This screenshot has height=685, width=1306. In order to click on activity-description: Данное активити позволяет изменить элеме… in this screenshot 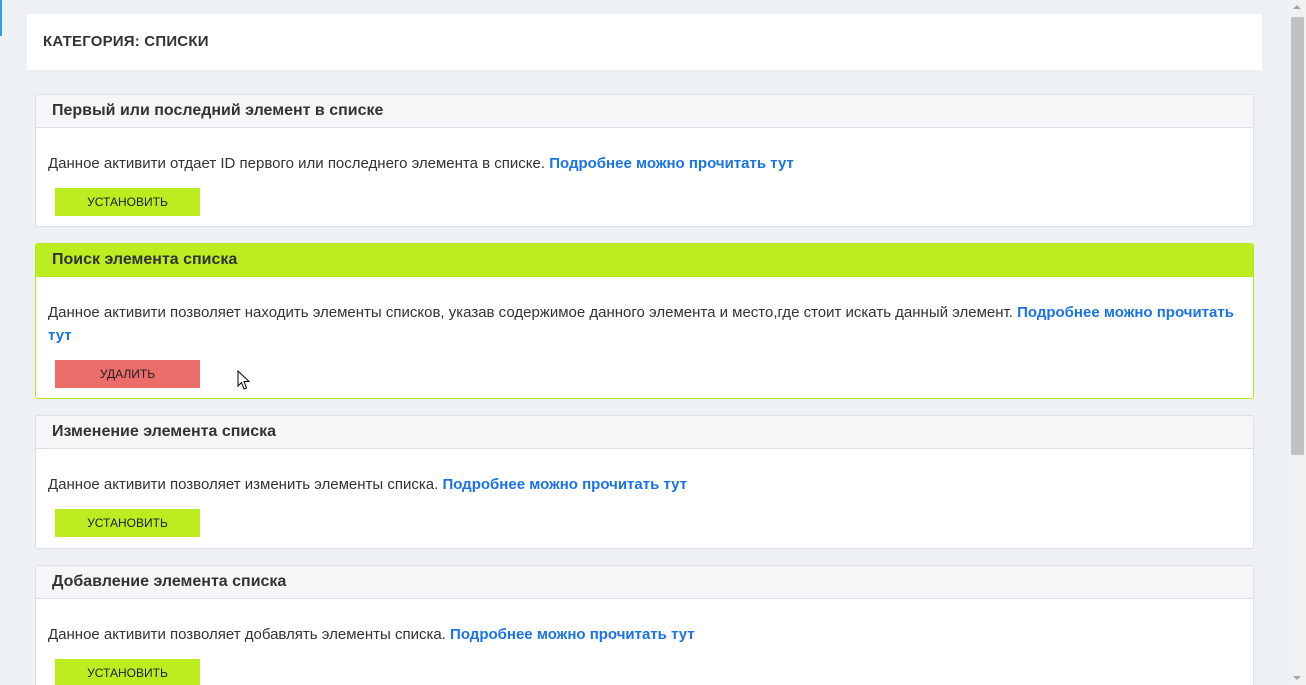, I will do `click(243, 484)`.